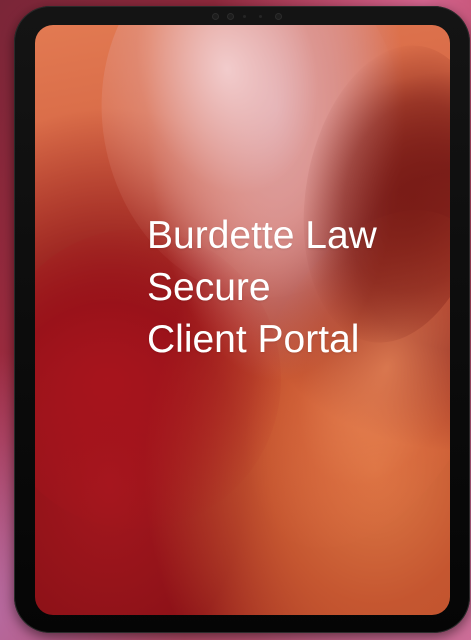  Describe the element at coordinates (253, 339) in the screenshot. I see `portal-title-line: Client Portal` at that location.